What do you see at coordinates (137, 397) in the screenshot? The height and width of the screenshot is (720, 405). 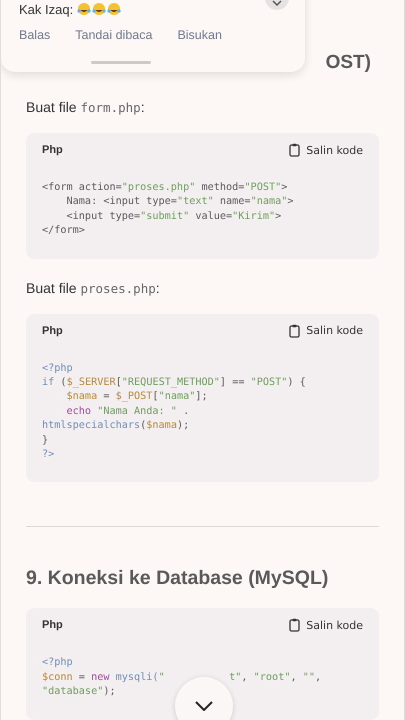 I see `code-line: $nama = $_POST["nama"];` at bounding box center [137, 397].